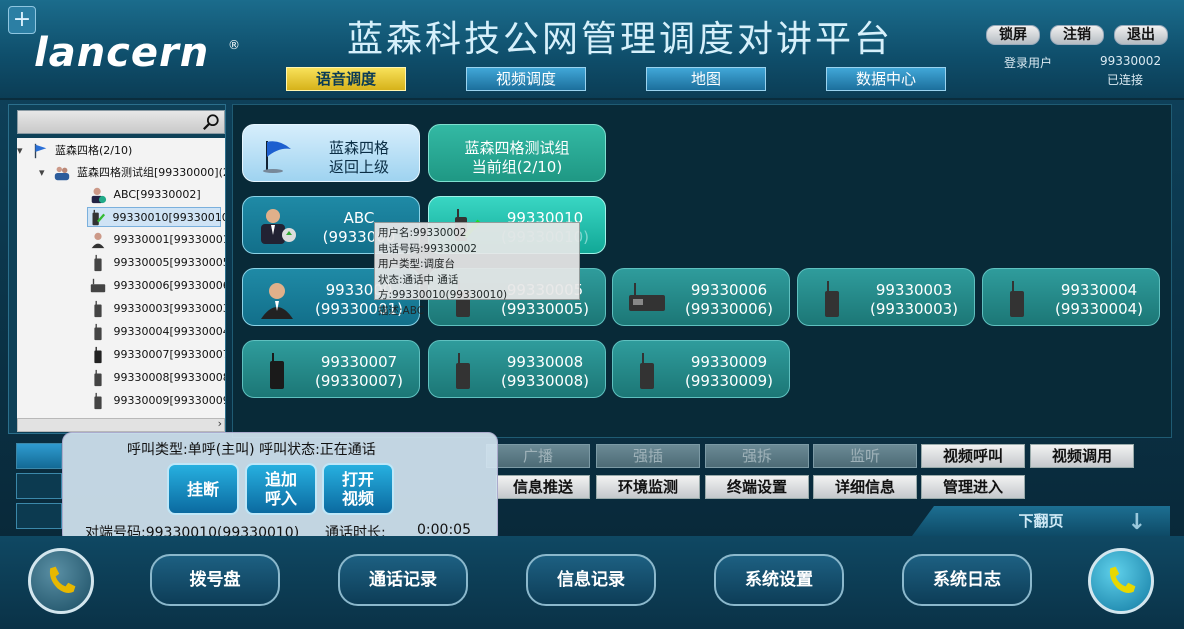 The width and height of the screenshot is (1184, 629). I want to click on call-left-button, so click(61, 581).